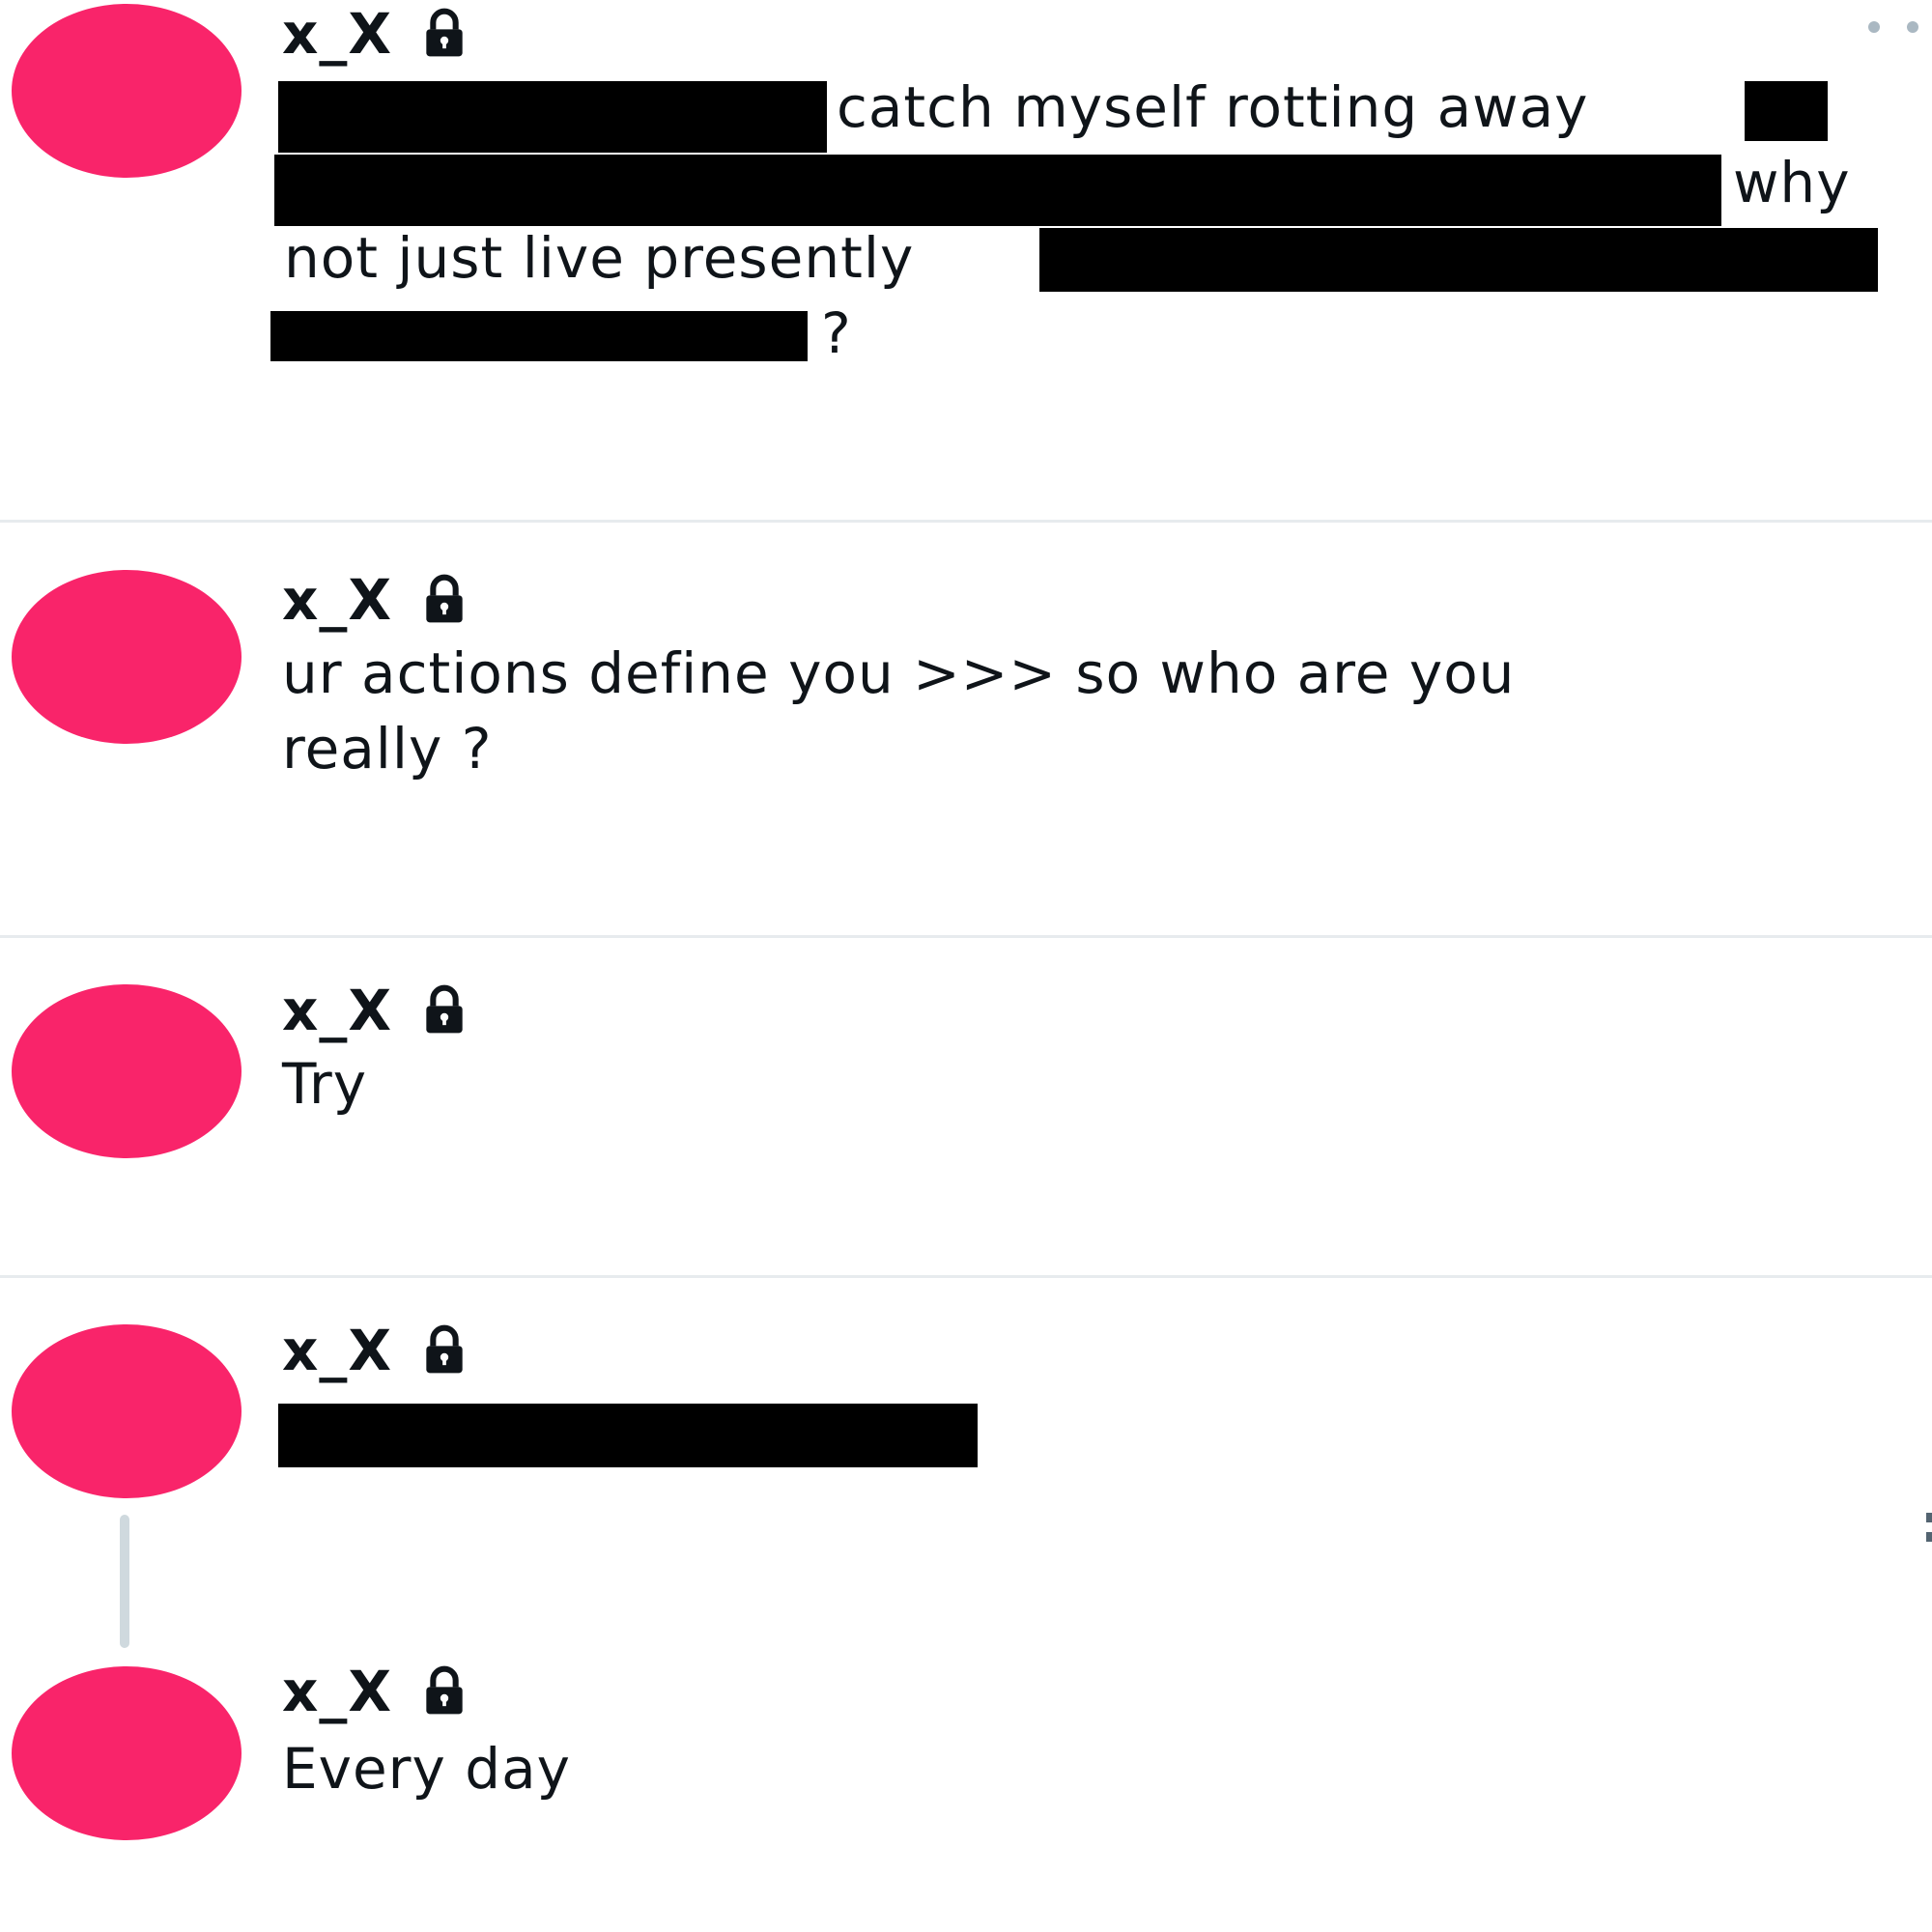 The height and width of the screenshot is (1932, 1932). Describe the element at coordinates (1792, 182) in the screenshot. I see `post-text-line: why` at that location.